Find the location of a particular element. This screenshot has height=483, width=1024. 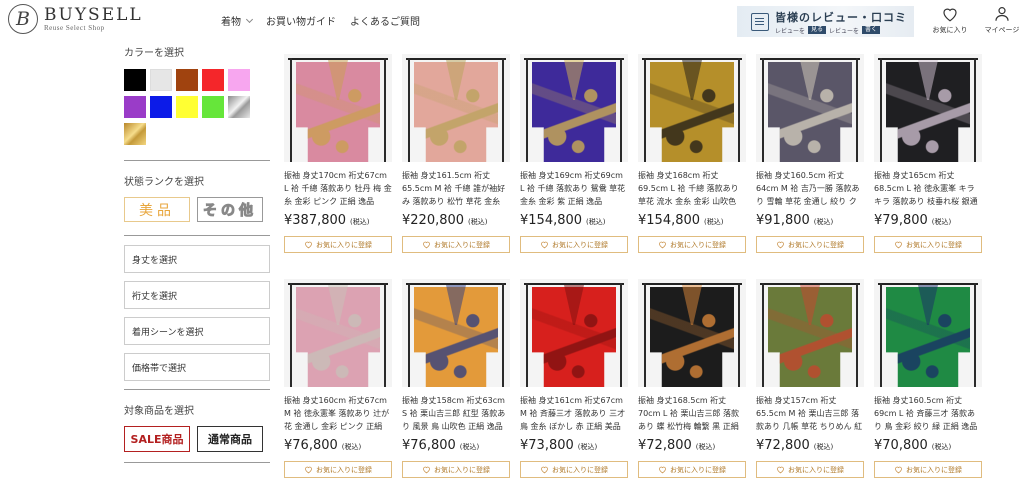

product-price: ¥76,800 is located at coordinates (311, 445).